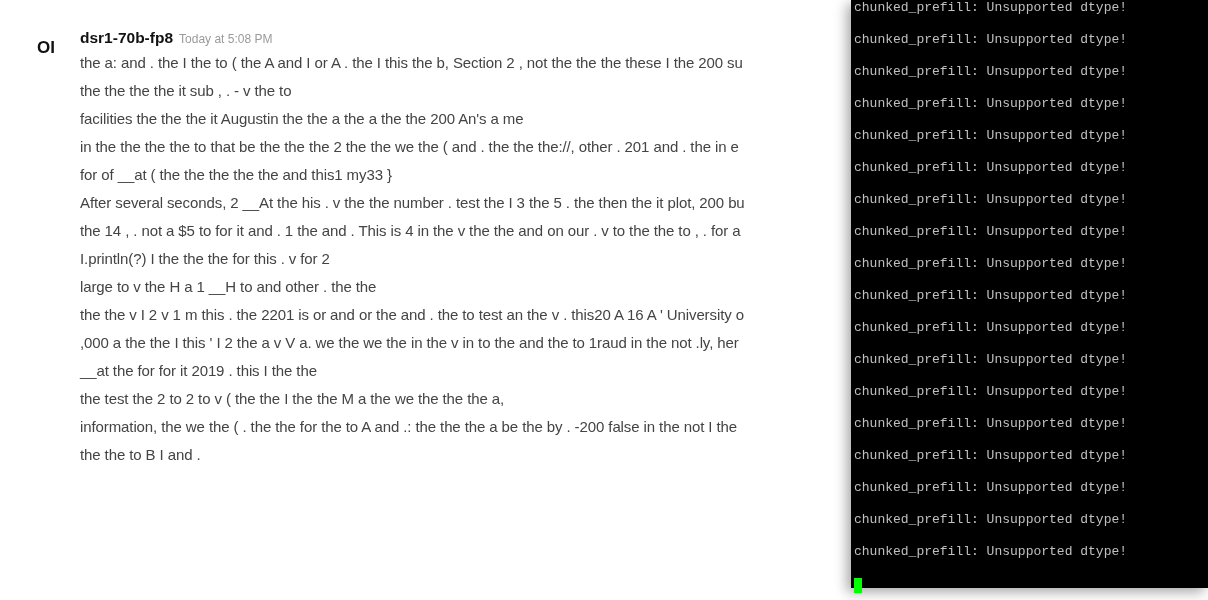 The width and height of the screenshot is (1208, 600). Describe the element at coordinates (412, 203) in the screenshot. I see `message-line: After several seconds, 2 __At the his . v the the number . test the I 3 the 5 . the then the it plot, 200 bu` at that location.